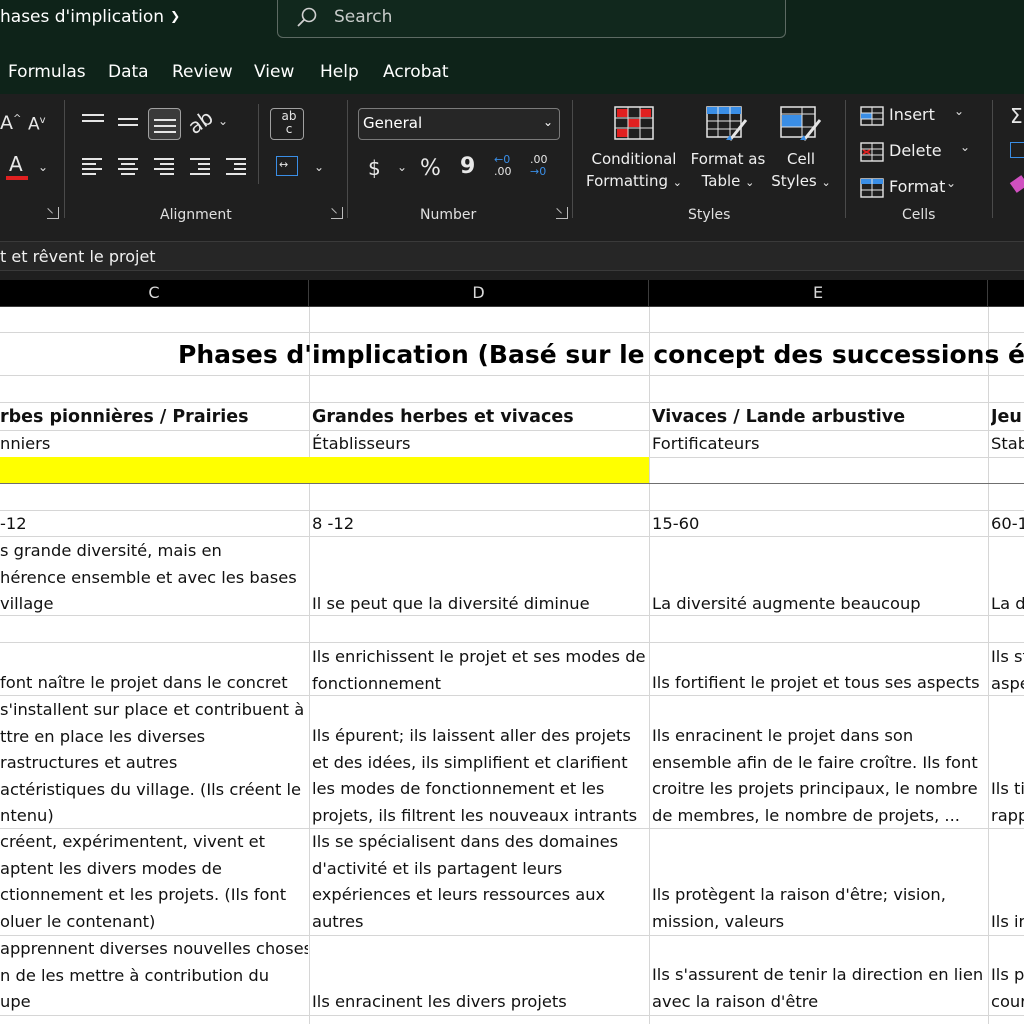  What do you see at coordinates (128, 72) in the screenshot?
I see `tab-data: Data` at bounding box center [128, 72].